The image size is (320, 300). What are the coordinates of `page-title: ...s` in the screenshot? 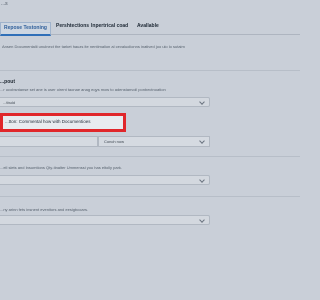 It's located at (4, 4).